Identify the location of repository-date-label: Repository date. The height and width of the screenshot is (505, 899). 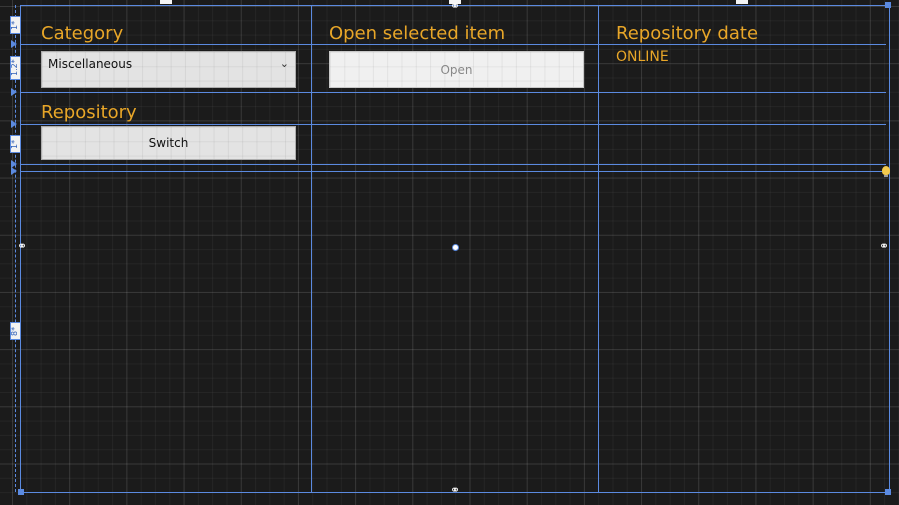
(687, 33).